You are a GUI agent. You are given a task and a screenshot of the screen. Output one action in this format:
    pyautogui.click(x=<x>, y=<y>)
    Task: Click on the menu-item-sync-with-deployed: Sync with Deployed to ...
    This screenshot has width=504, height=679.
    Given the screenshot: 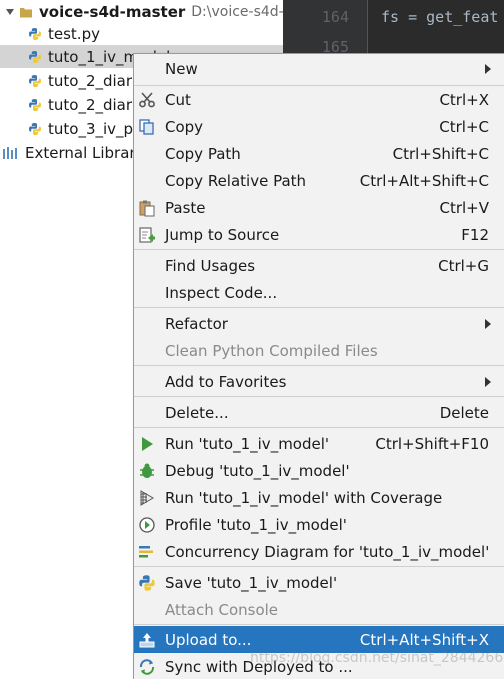 What is the action you would take?
    pyautogui.click(x=319, y=666)
    